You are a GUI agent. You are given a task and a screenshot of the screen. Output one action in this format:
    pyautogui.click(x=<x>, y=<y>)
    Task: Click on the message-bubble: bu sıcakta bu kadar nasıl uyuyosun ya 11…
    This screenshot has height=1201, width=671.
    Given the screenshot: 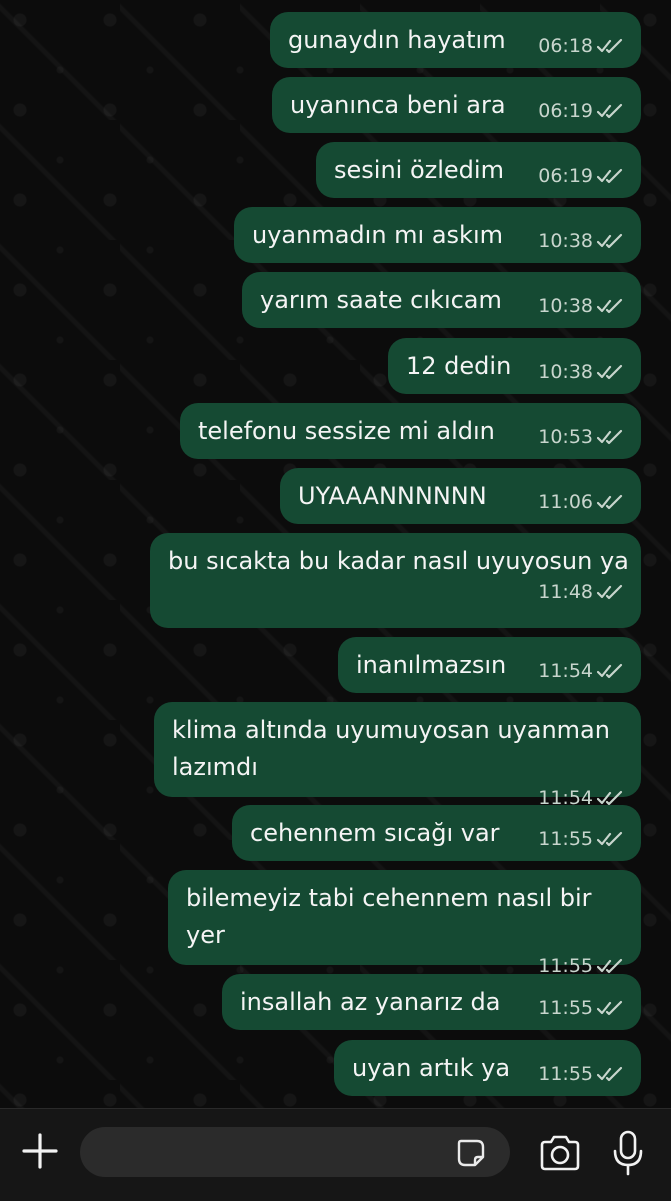 What is the action you would take?
    pyautogui.click(x=395, y=580)
    